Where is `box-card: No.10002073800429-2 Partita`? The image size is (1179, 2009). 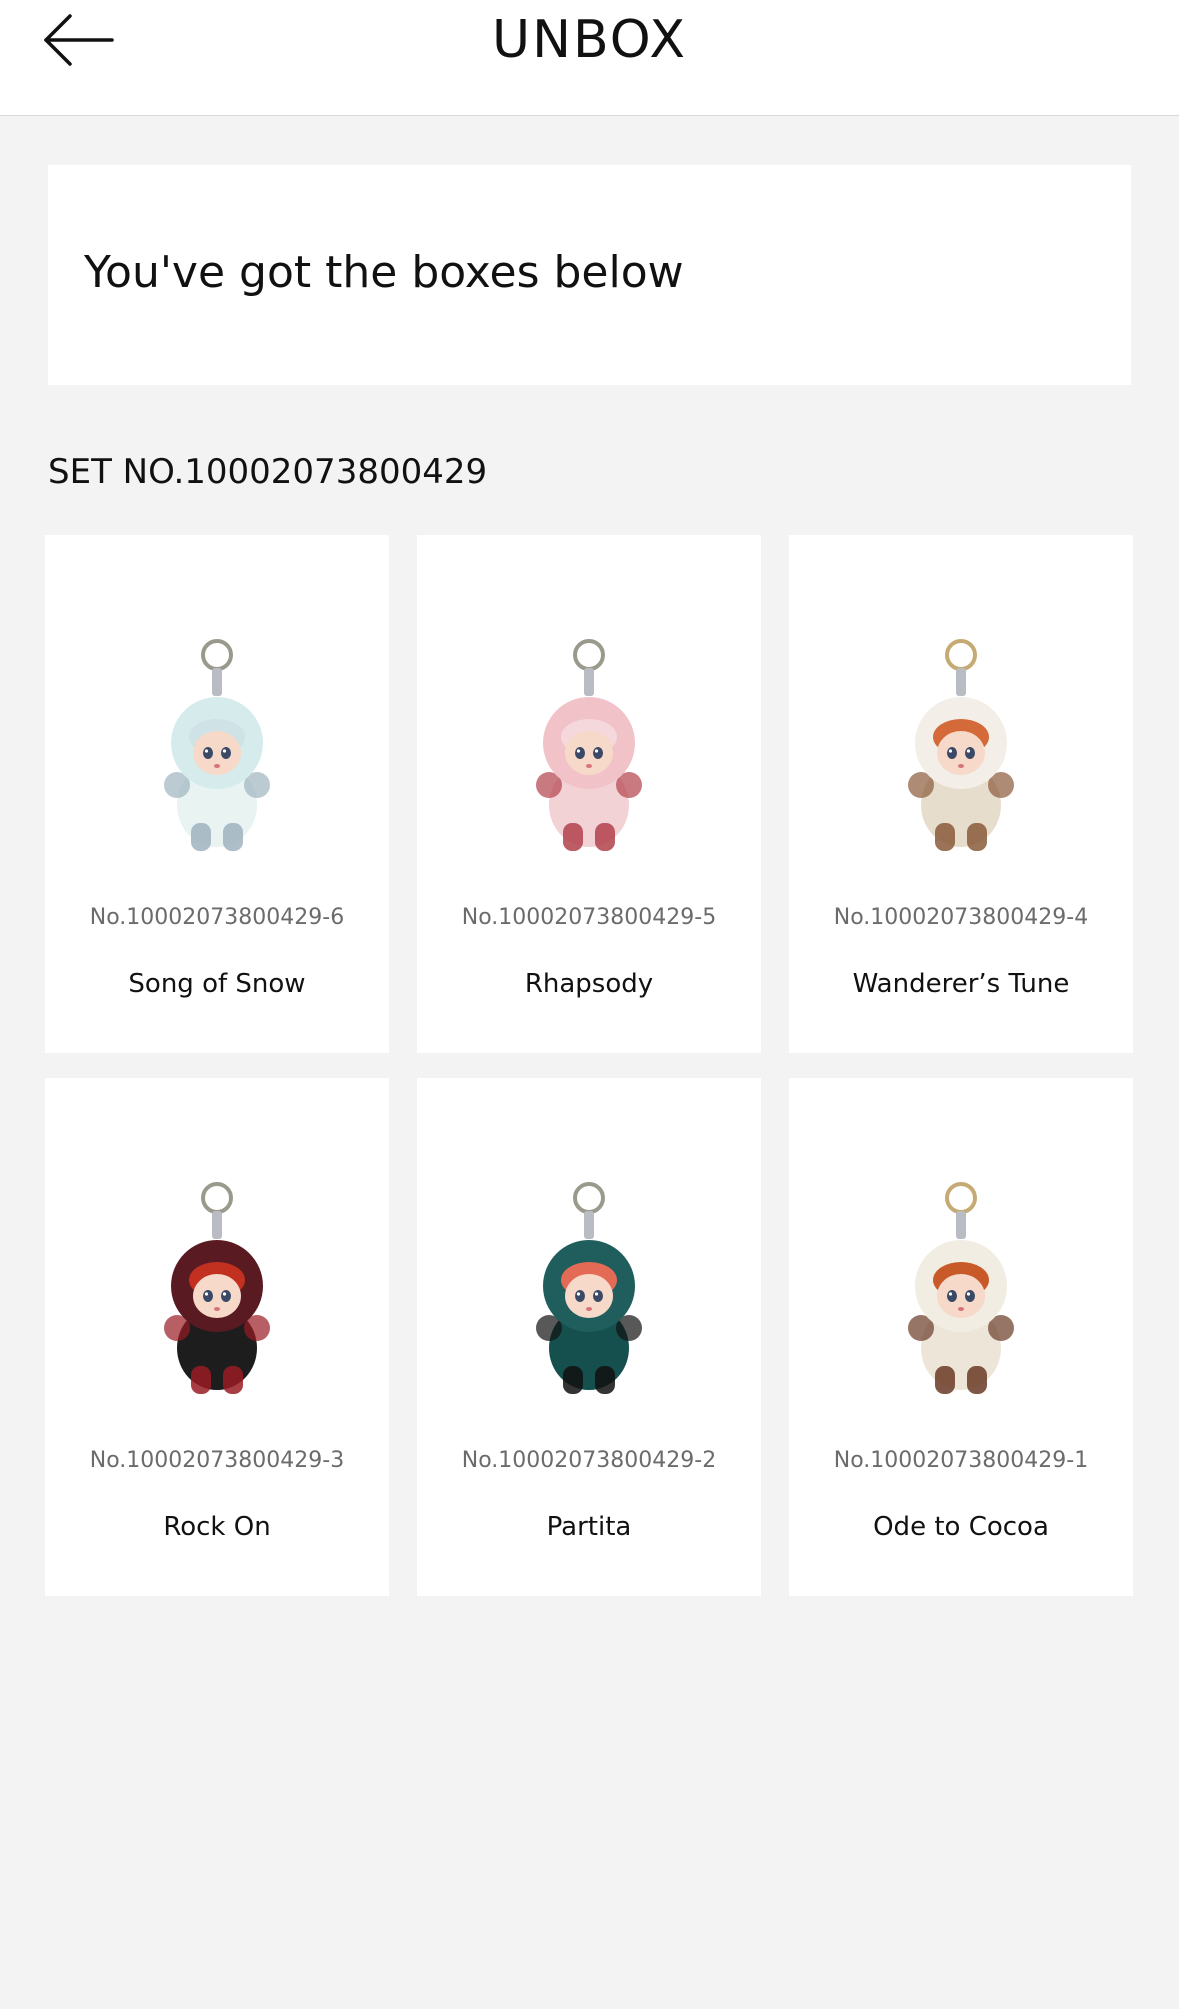 box-card: No.10002073800429-2 Partita is located at coordinates (589, 1337).